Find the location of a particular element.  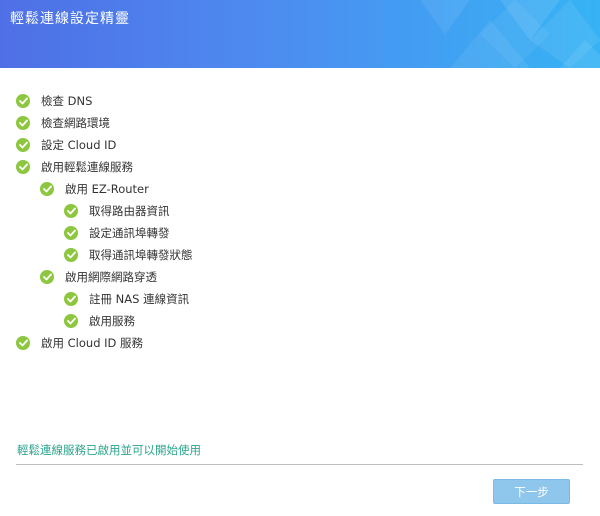

step-label: 取得通訊埠轉發狀態 is located at coordinates (141, 255).